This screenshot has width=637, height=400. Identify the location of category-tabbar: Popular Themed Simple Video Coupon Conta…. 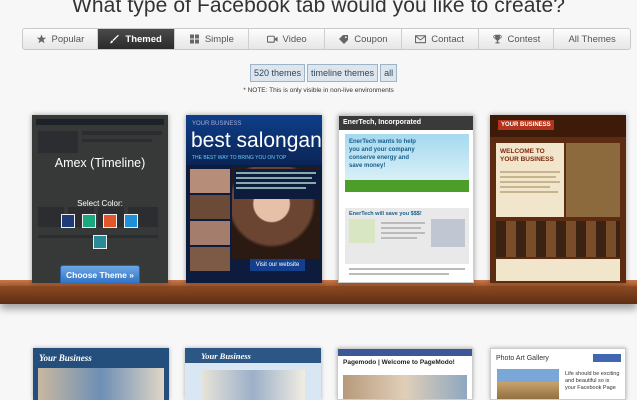
(326, 39).